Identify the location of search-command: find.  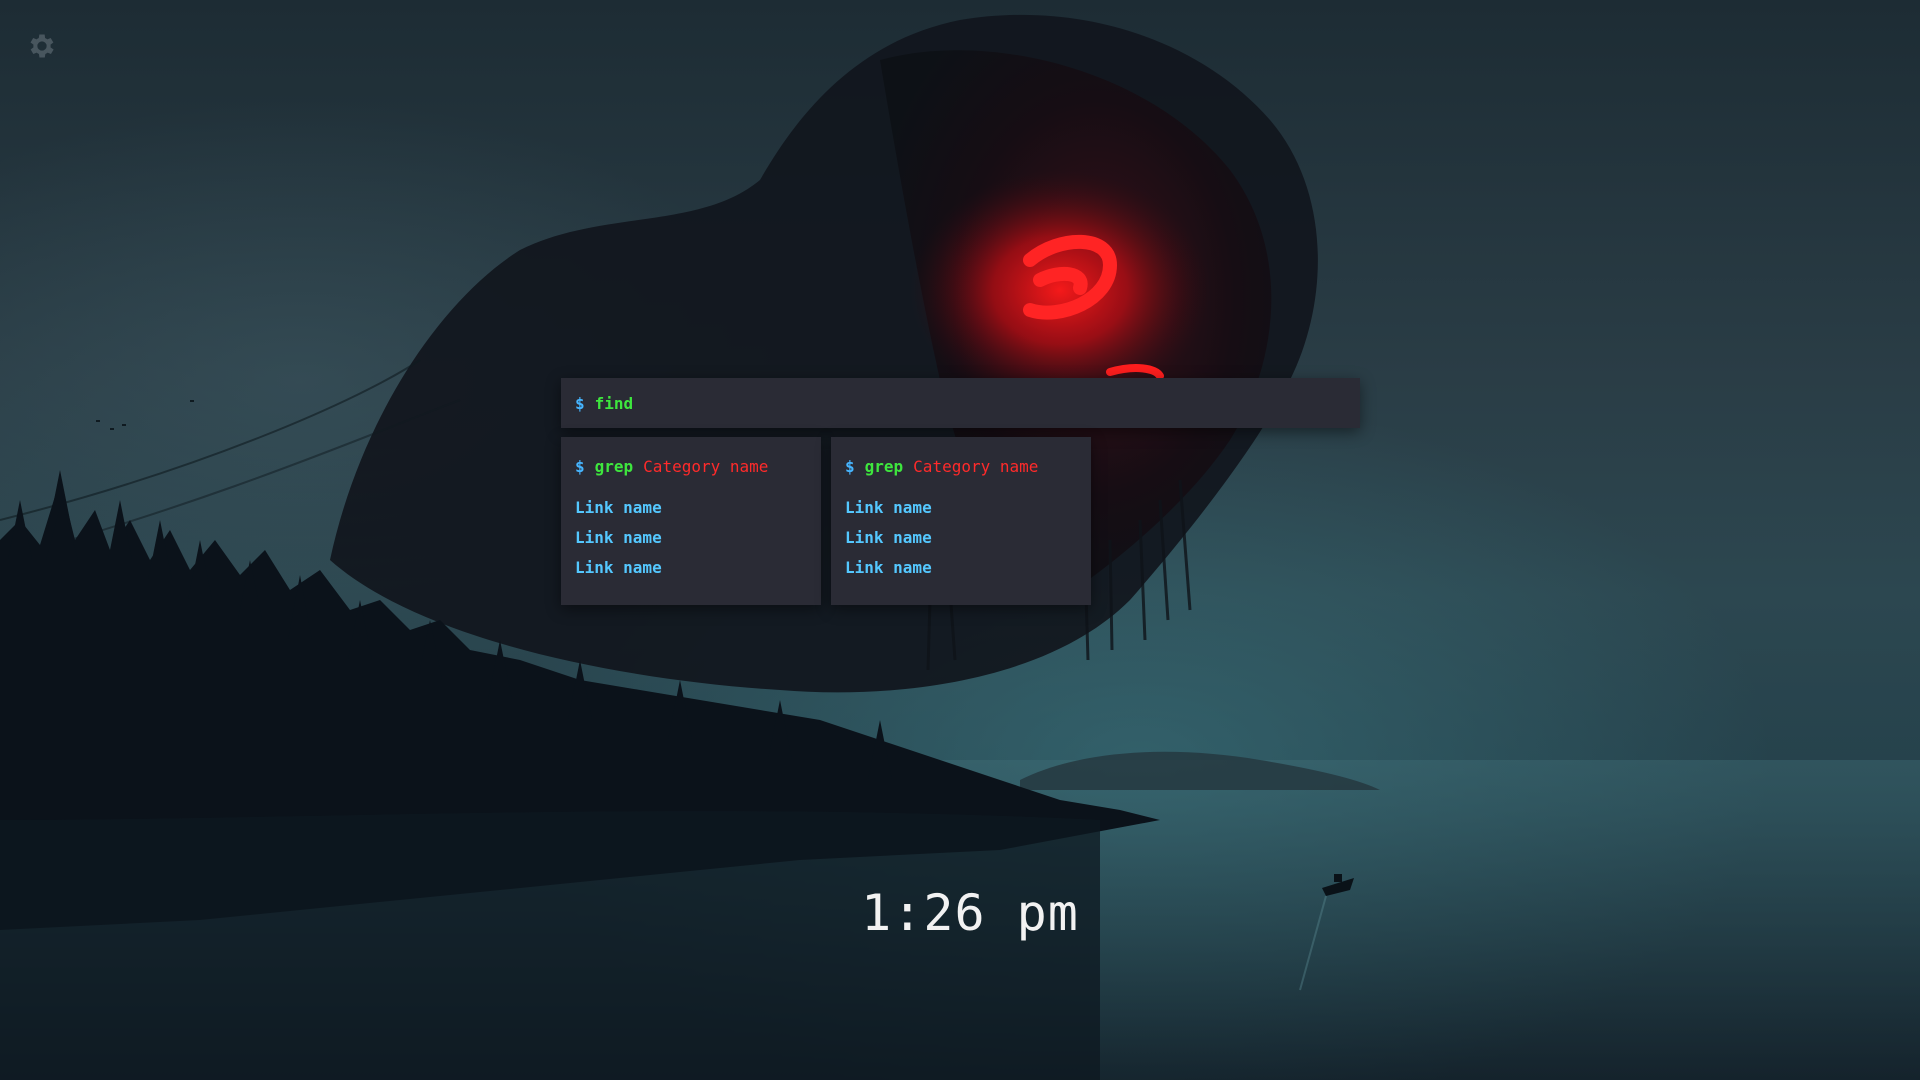
(614, 403).